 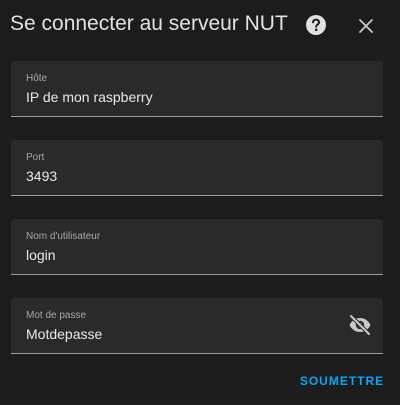 What do you see at coordinates (342, 381) in the screenshot?
I see `submit-button: SOUMETTRE` at bounding box center [342, 381].